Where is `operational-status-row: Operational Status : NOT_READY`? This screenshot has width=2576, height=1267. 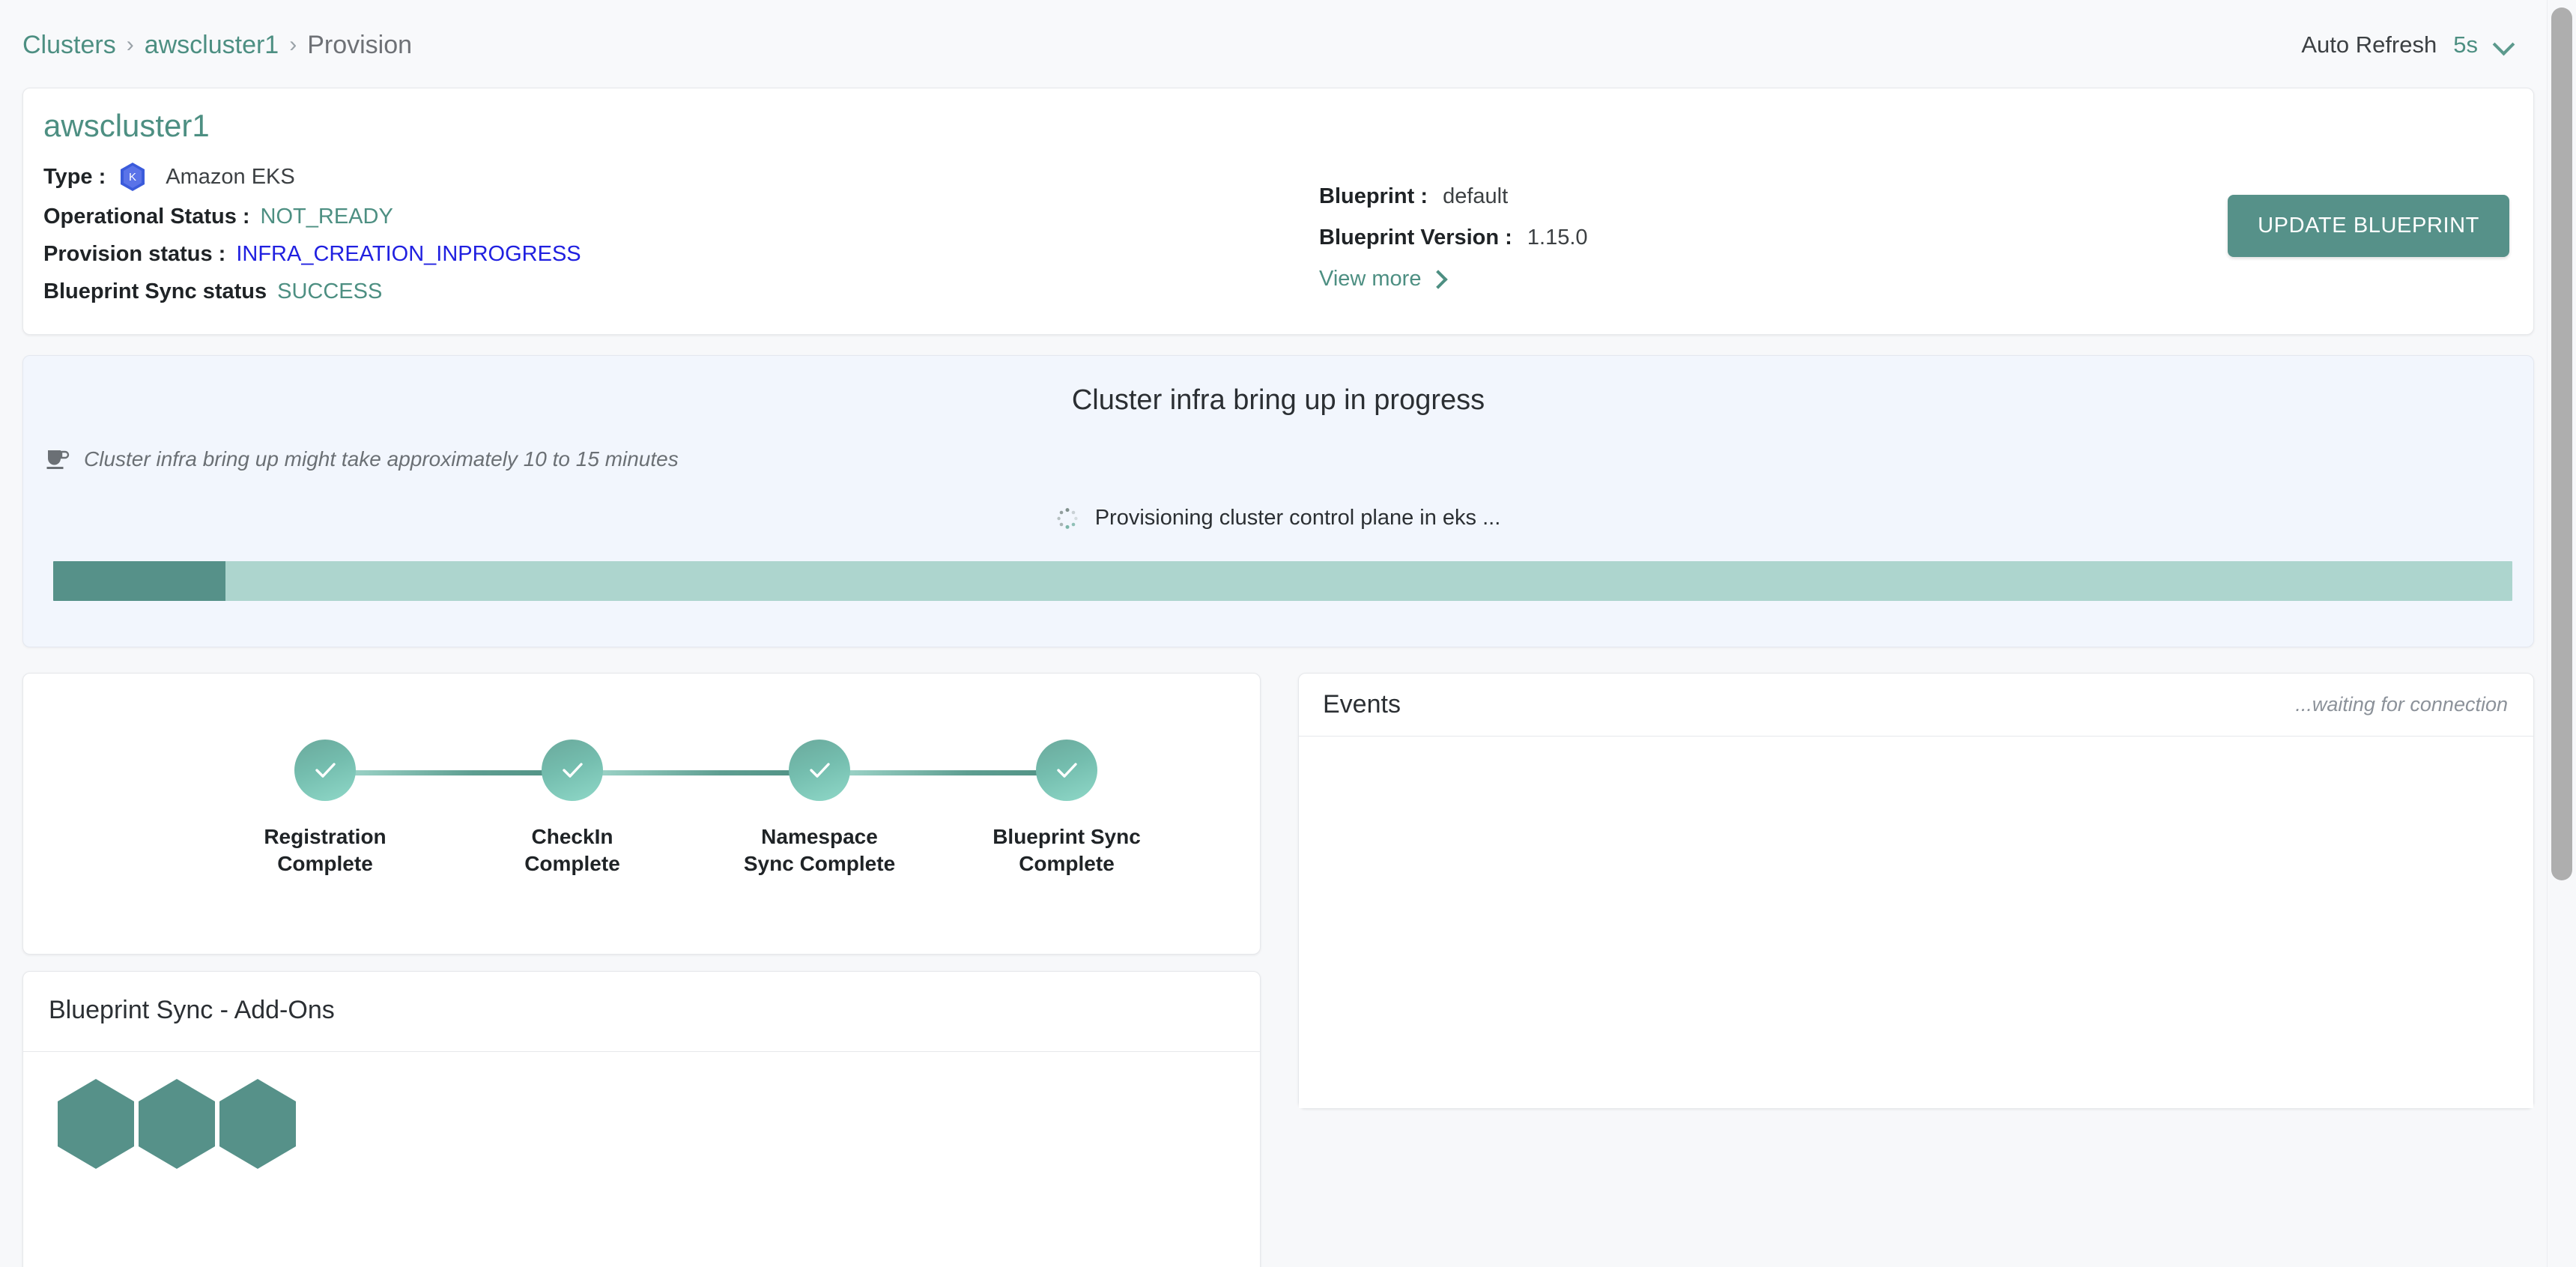 operational-status-row: Operational Status : NOT_READY is located at coordinates (312, 217).